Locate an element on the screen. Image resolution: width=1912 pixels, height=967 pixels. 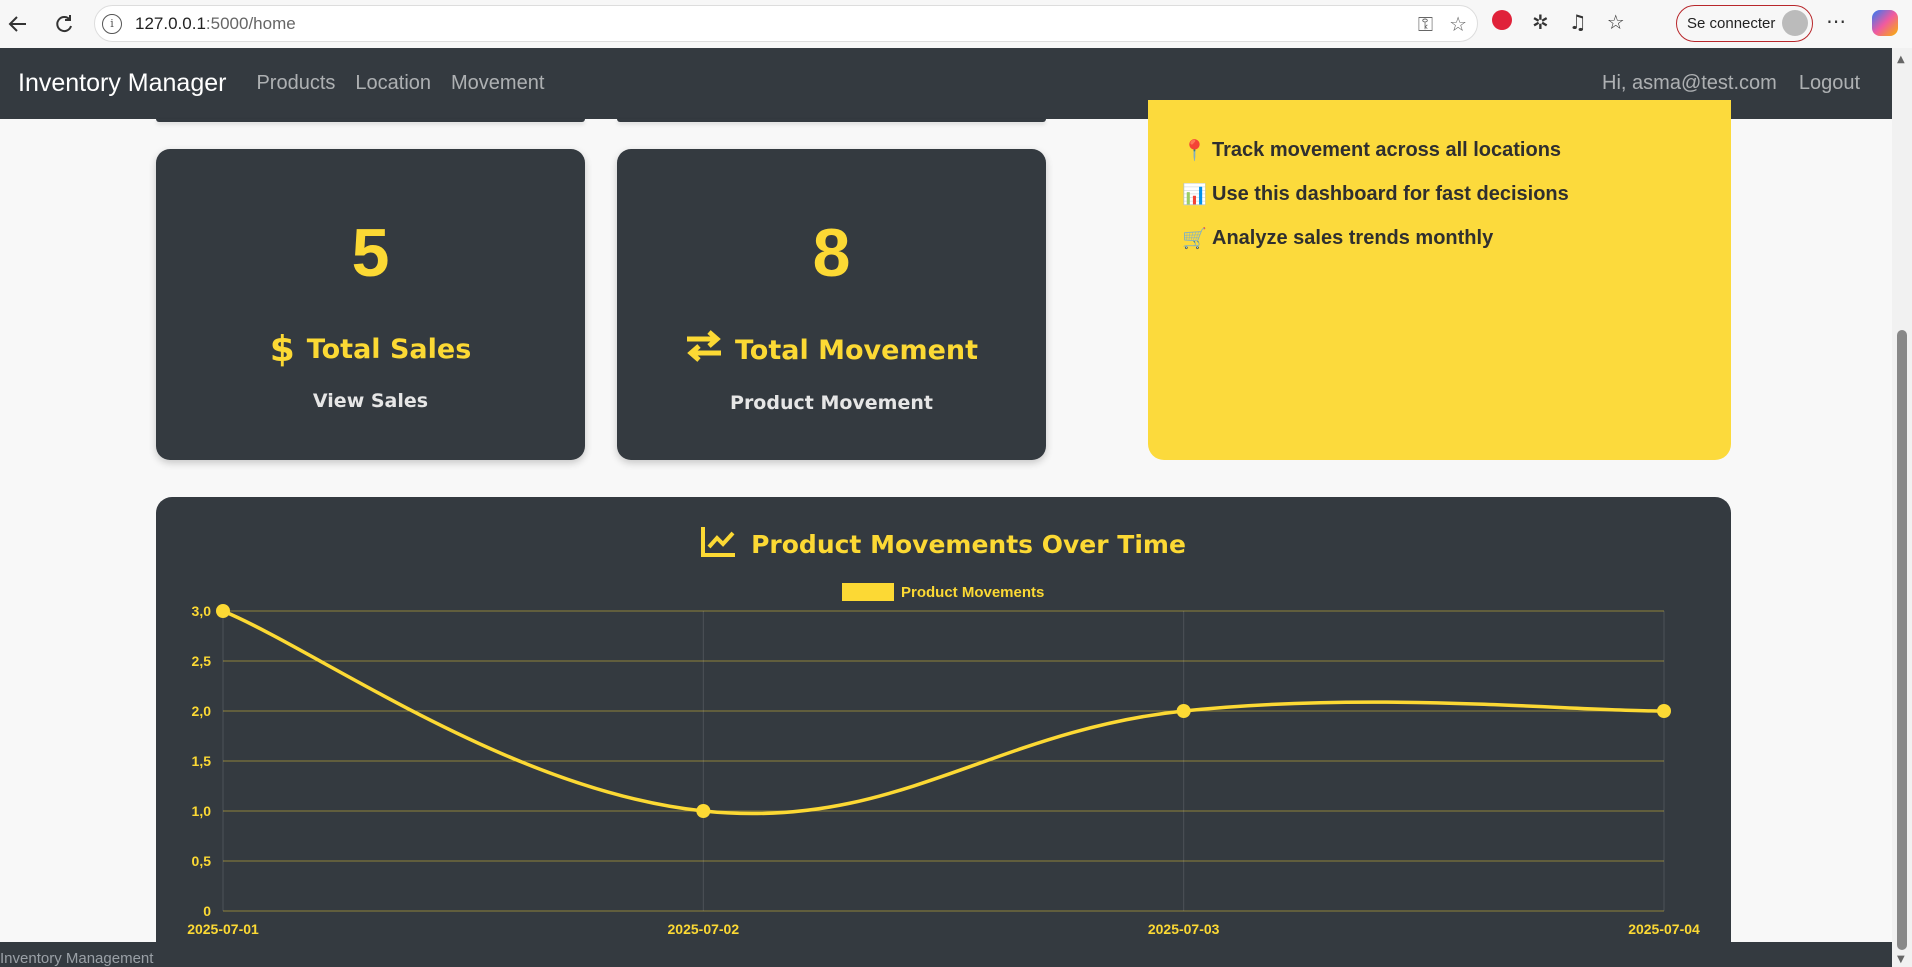
legend-label: Product Movements is located at coordinates (972, 592).